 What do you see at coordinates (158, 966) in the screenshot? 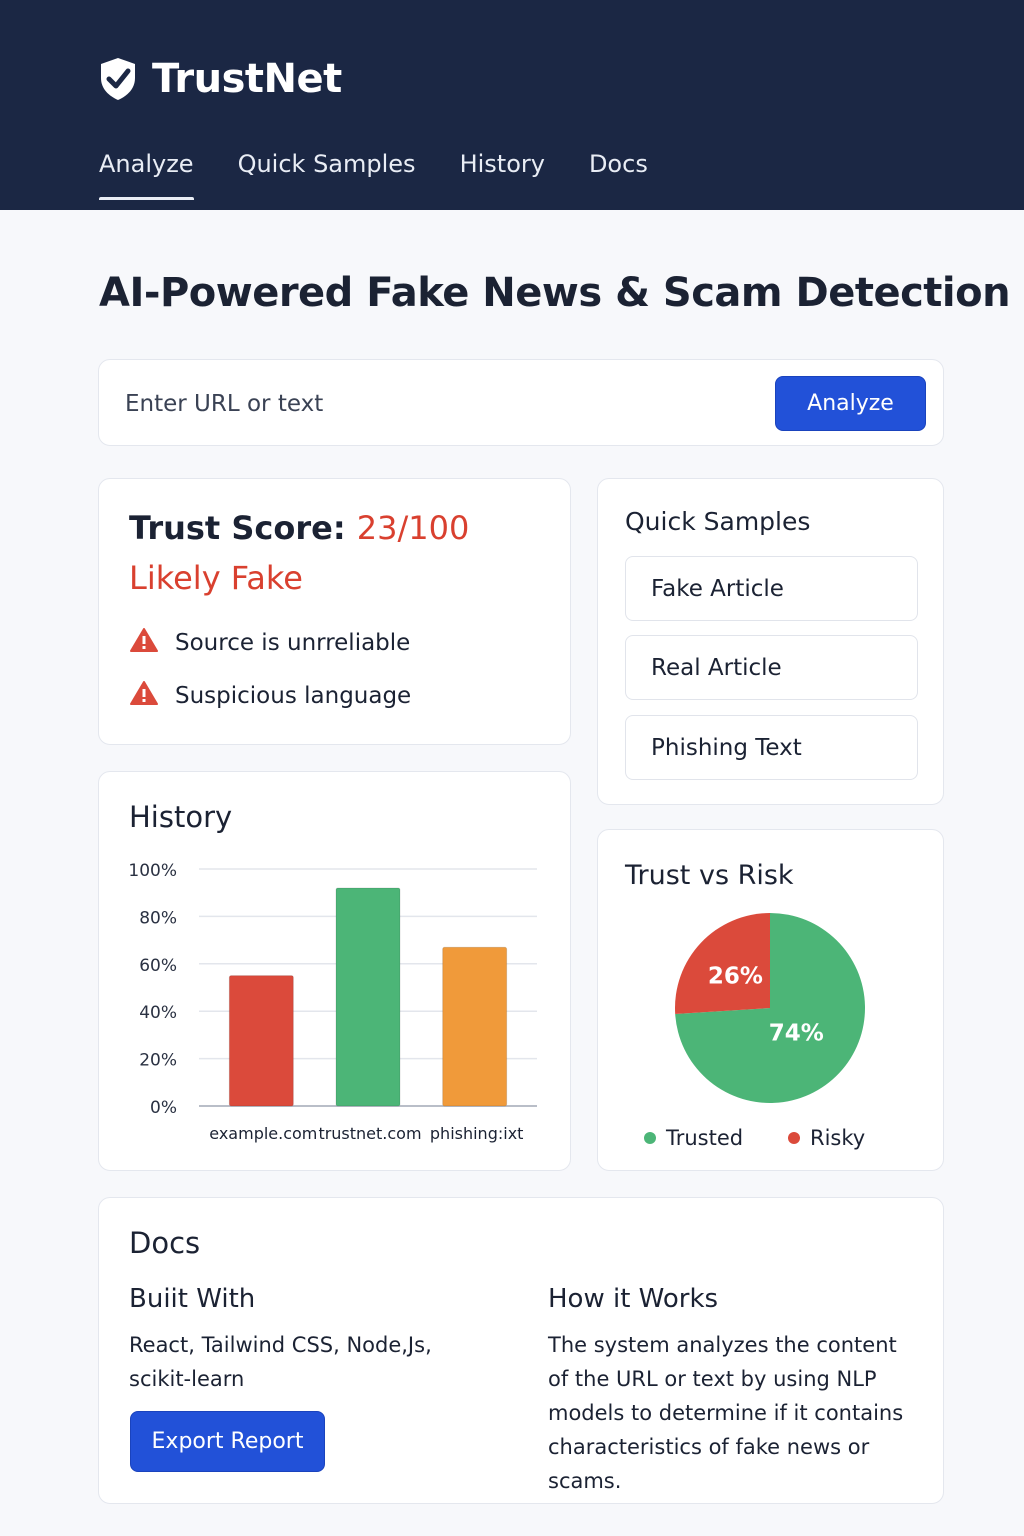
I see `y-tick-label: 60%` at bounding box center [158, 966].